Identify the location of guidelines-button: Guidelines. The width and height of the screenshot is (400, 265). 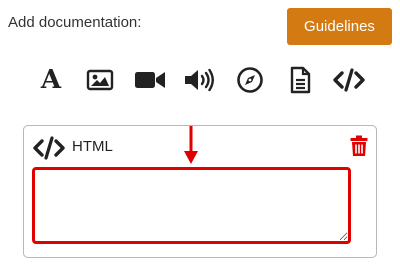
(339, 26).